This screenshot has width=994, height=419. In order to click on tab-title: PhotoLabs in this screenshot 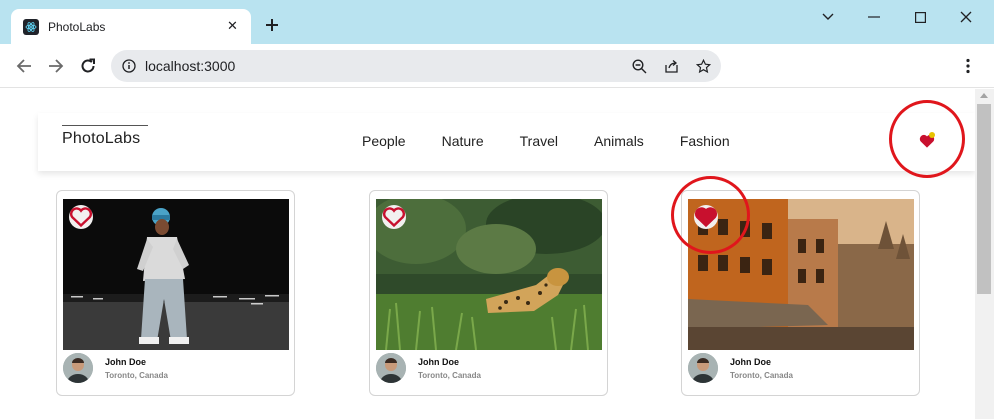, I will do `click(77, 27)`.